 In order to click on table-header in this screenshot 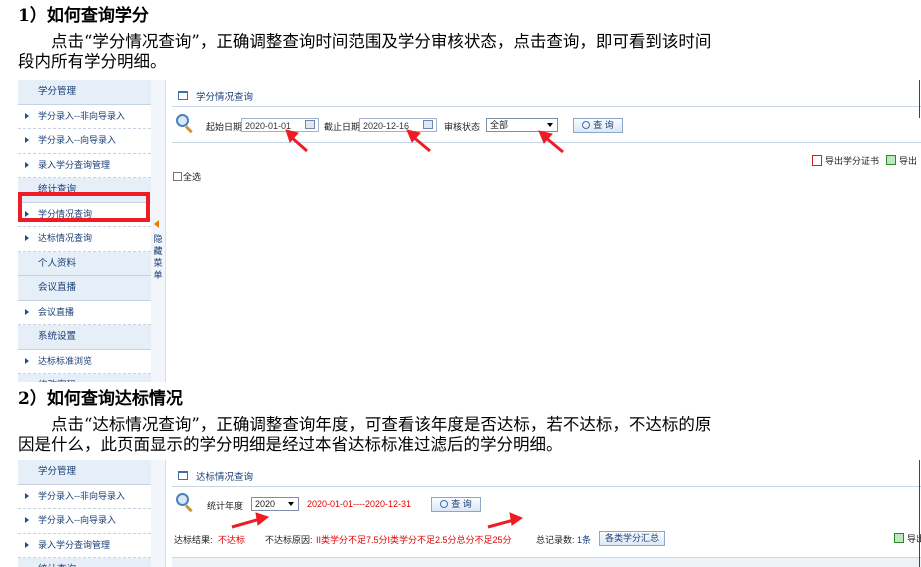, I will do `click(546, 562)`.